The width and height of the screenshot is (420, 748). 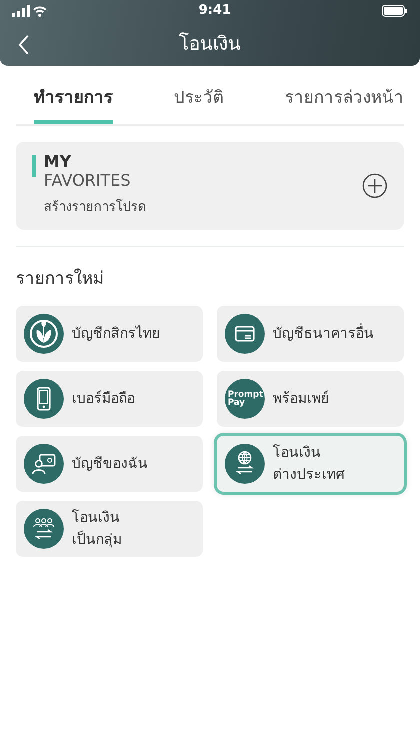 I want to click on leaf-icon, so click(x=44, y=334).